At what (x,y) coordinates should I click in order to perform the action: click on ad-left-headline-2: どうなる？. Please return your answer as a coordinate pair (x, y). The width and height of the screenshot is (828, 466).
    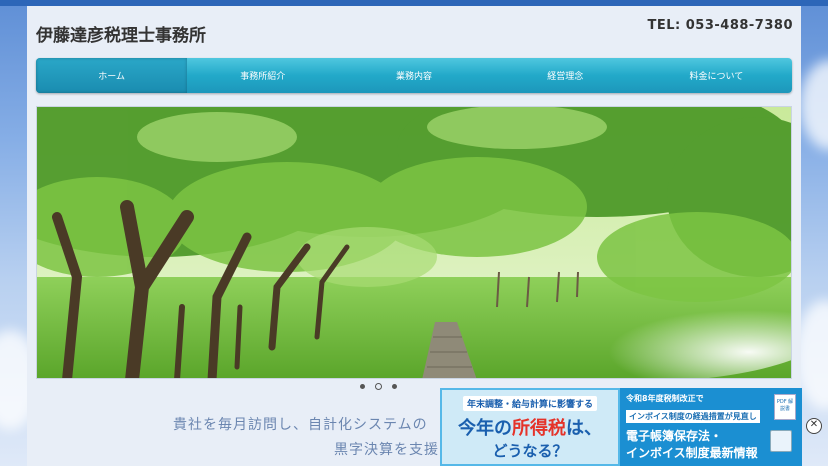
    Looking at the image, I should click on (530, 451).